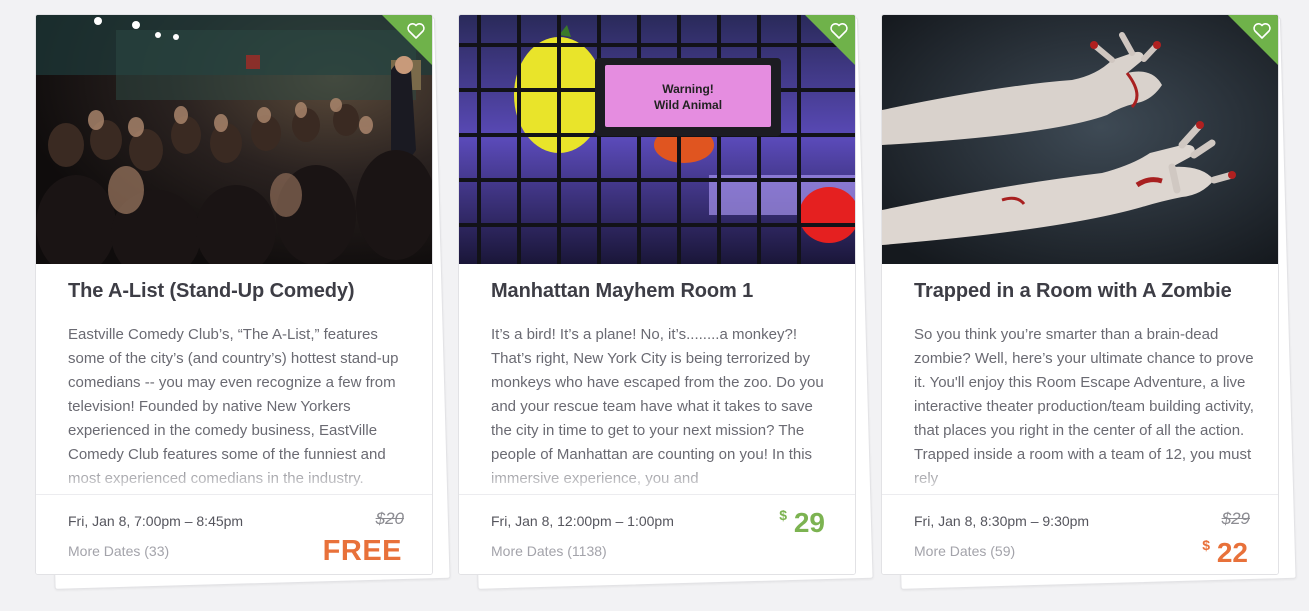 The height and width of the screenshot is (611, 1309). What do you see at coordinates (156, 521) in the screenshot?
I see `event-date: Fri, Jan 8, 7:00pm – 8:45pm` at bounding box center [156, 521].